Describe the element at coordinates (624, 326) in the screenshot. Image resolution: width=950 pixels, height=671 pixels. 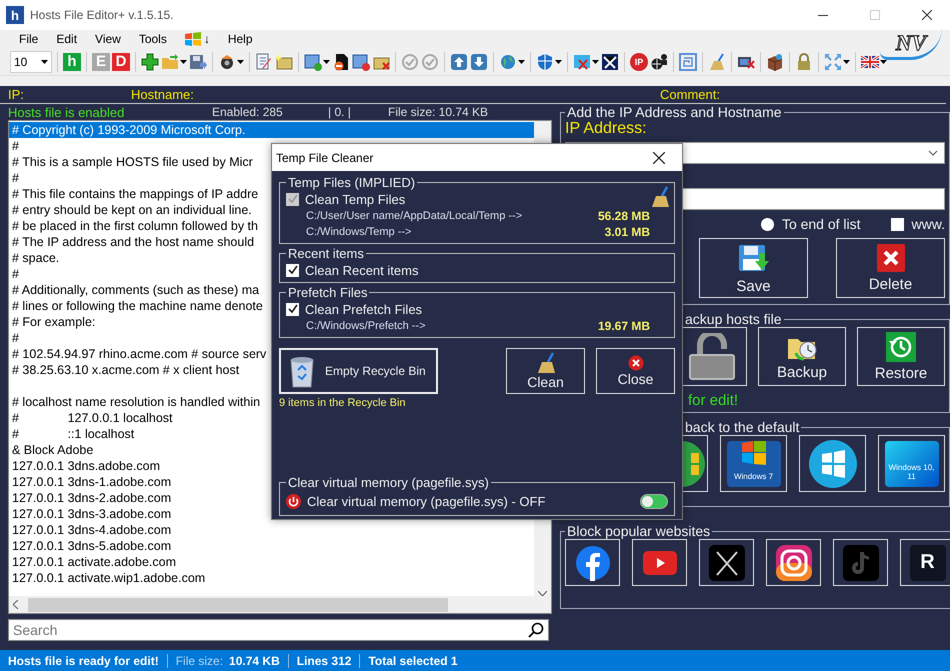
I see `folder-size: 19.67 MB` at that location.